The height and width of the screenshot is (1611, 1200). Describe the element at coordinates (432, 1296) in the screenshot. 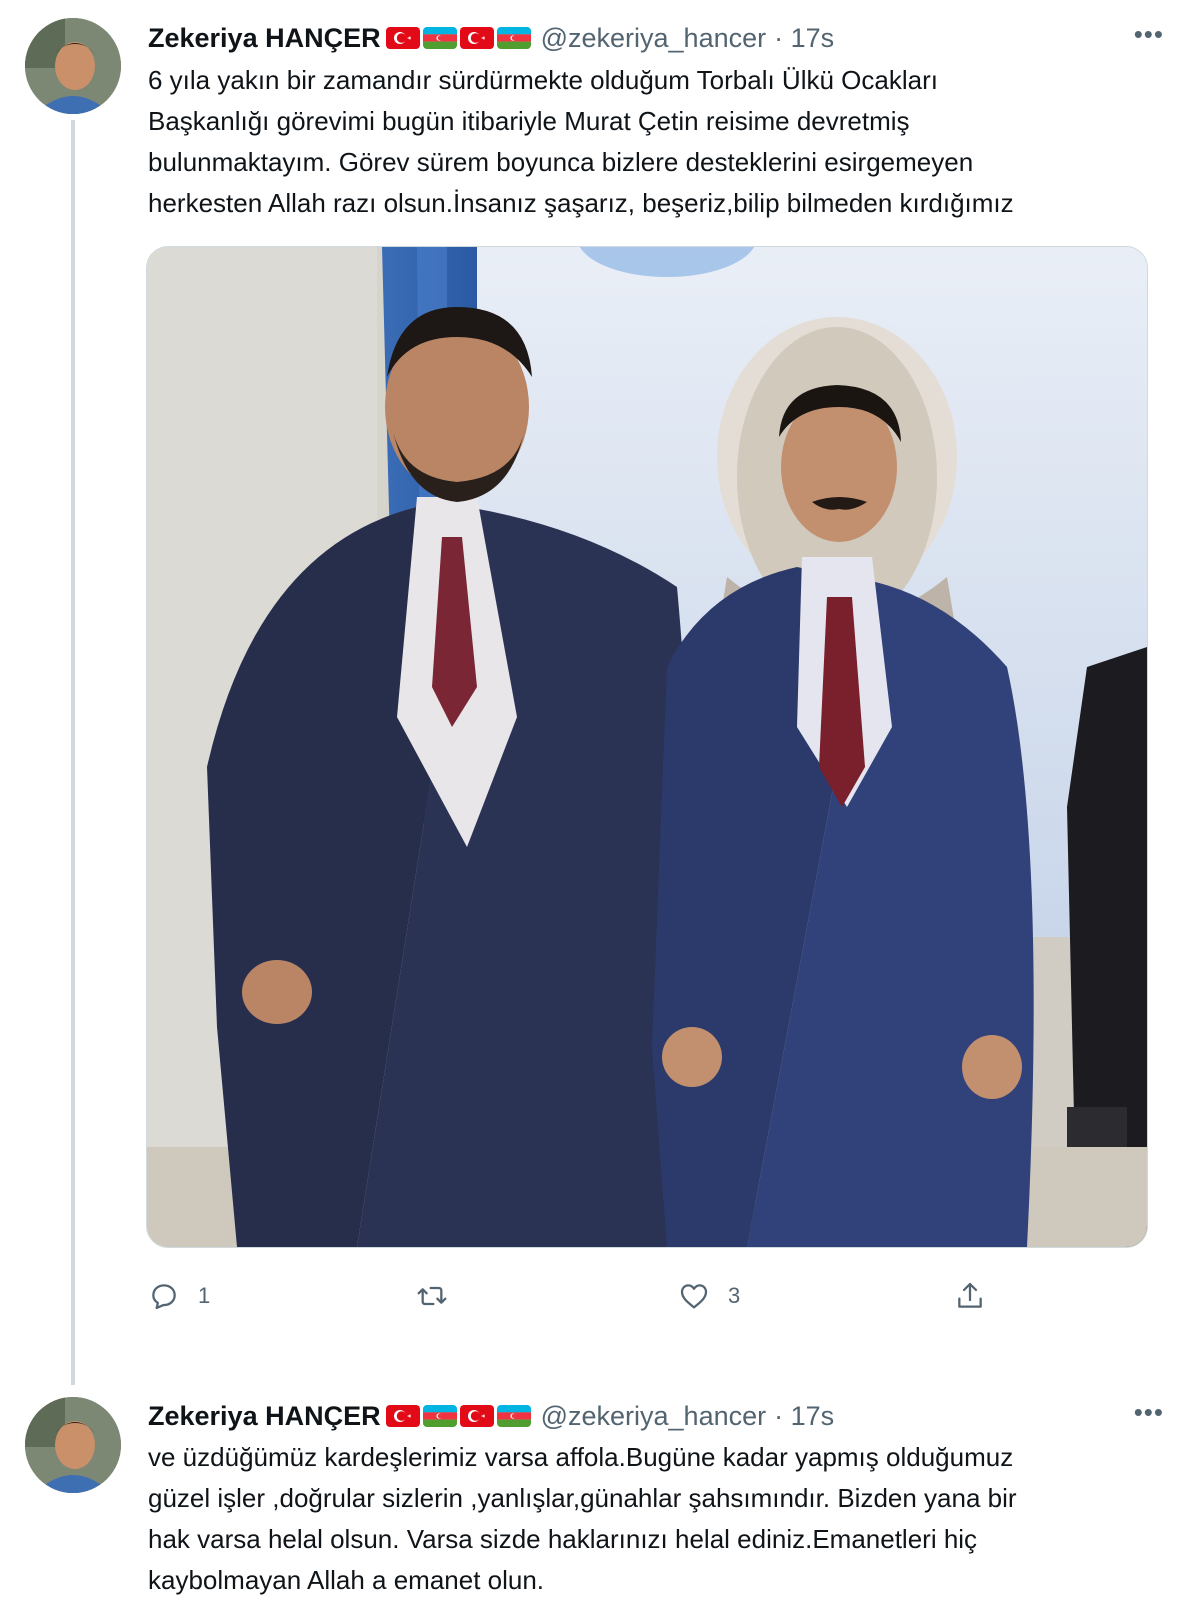

I see `retweet-icon` at that location.